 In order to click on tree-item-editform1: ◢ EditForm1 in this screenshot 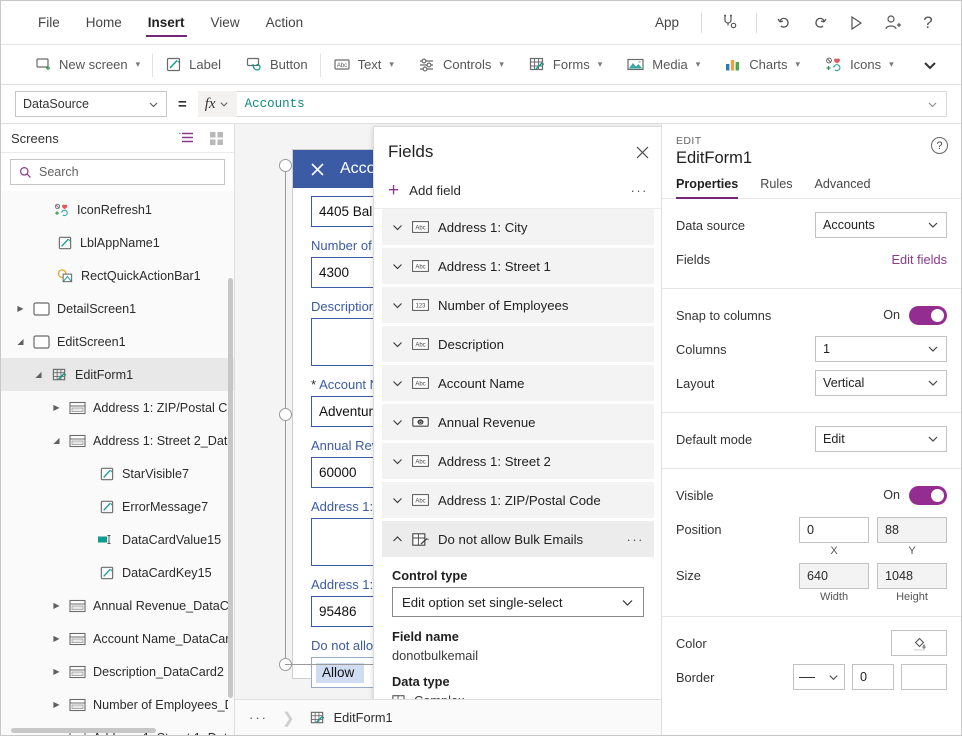, I will do `click(117, 374)`.